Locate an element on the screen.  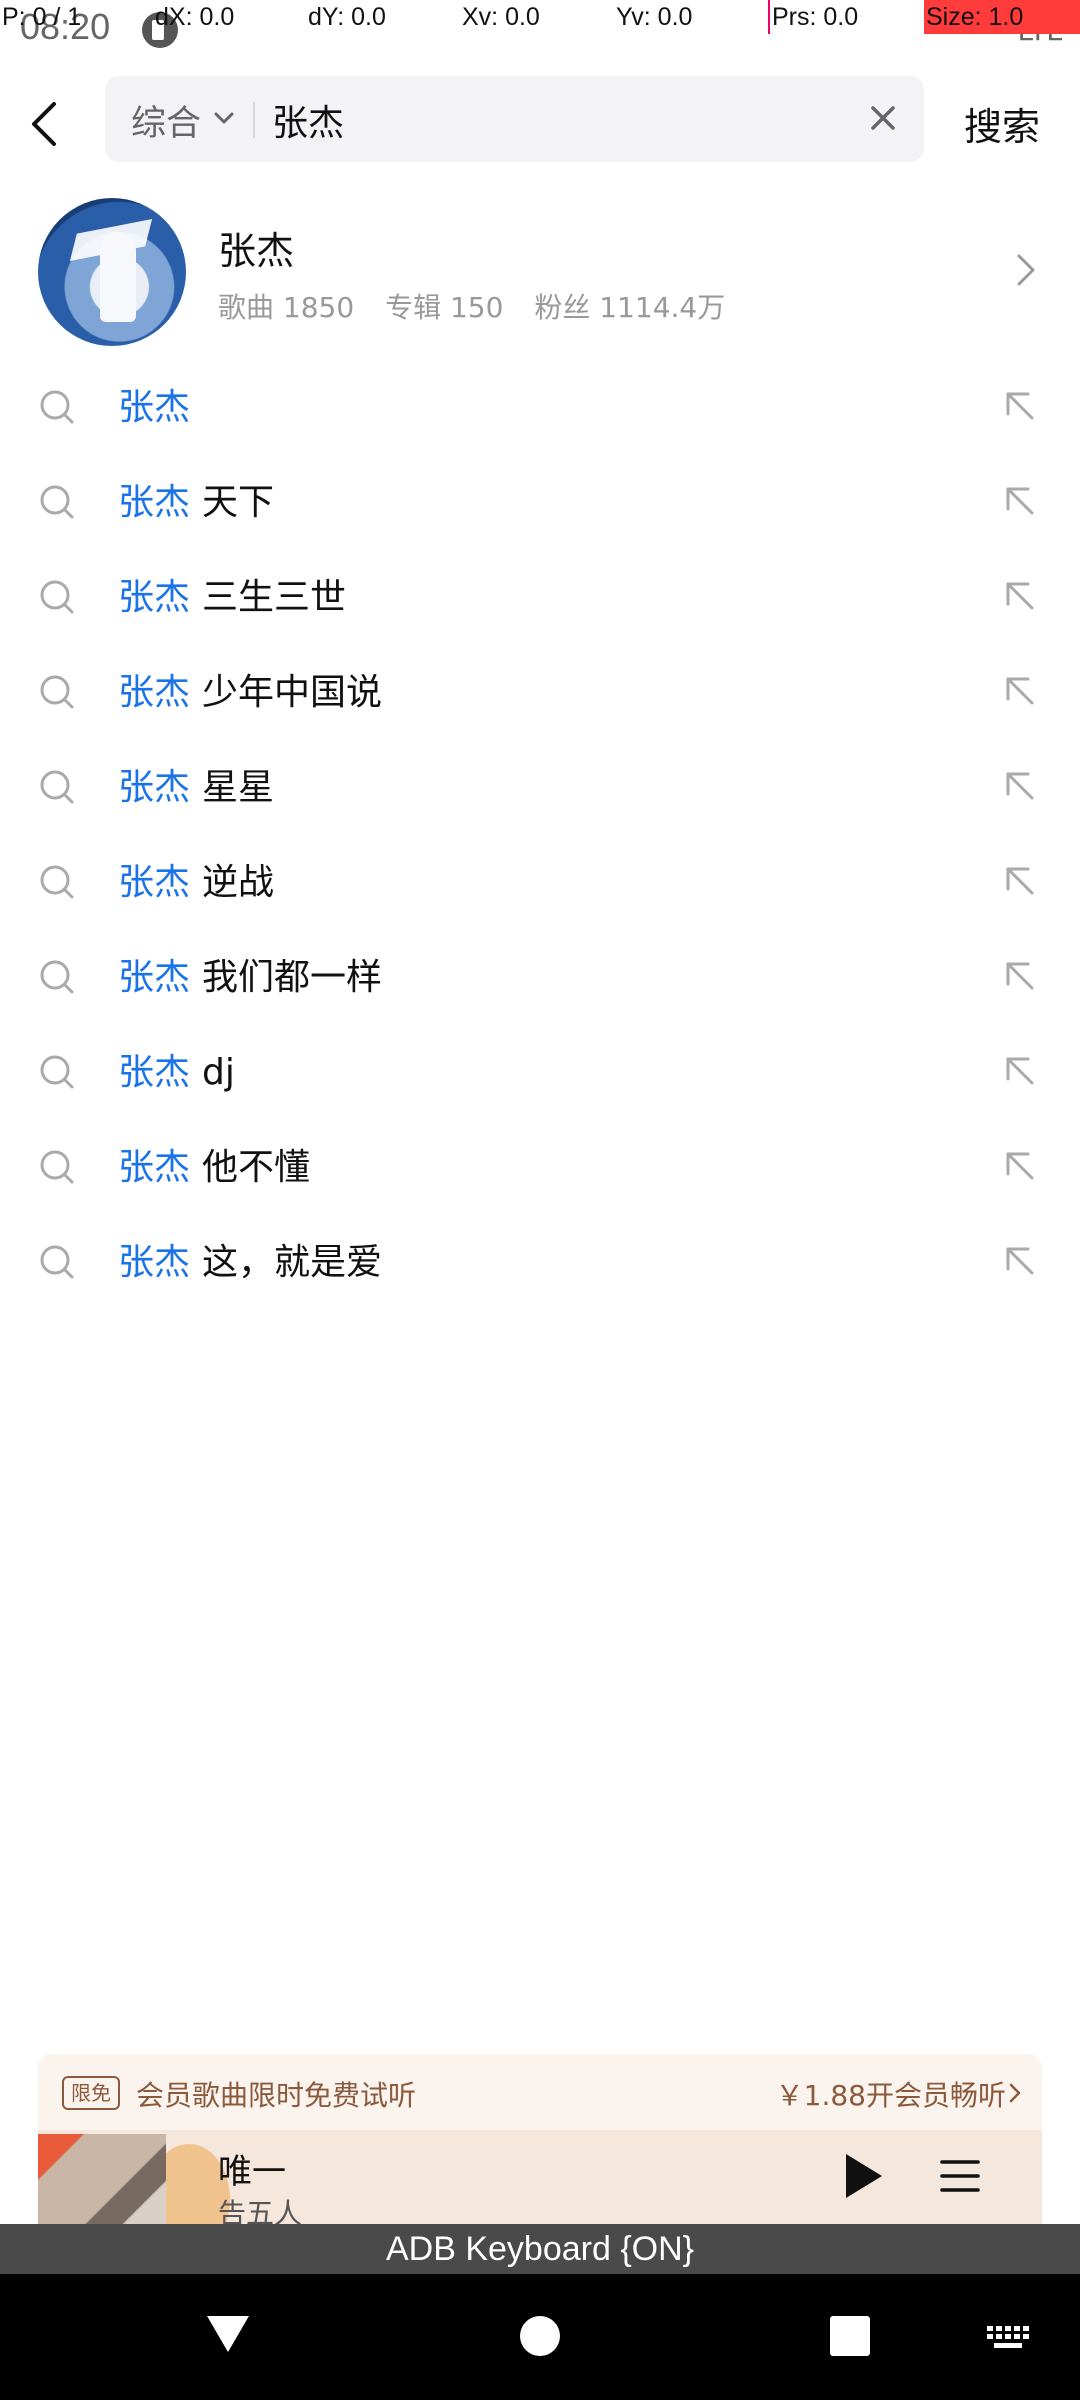
suggestion-item: 张杰 dj is located at coordinates (540, 1070).